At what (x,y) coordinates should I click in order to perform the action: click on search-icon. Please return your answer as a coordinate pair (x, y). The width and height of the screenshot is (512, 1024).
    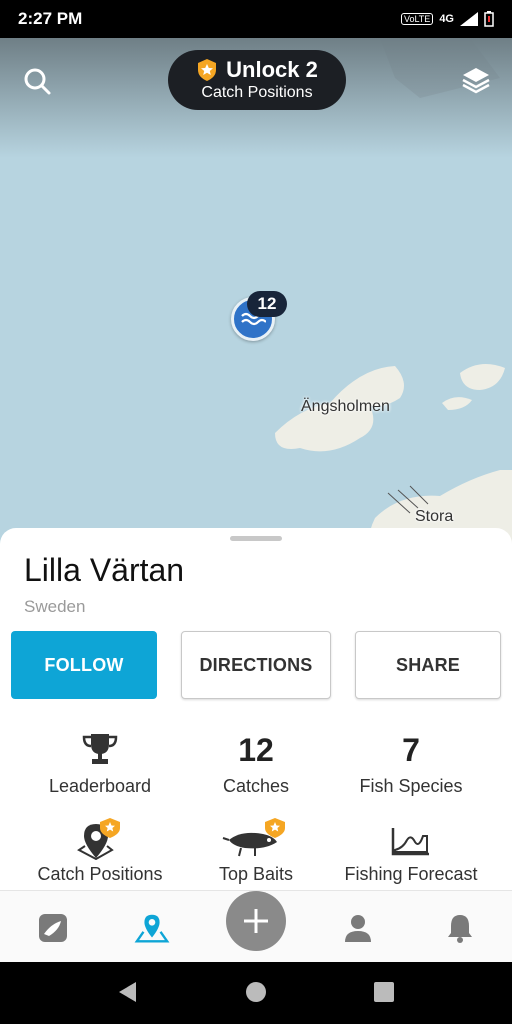
    Looking at the image, I should click on (37, 81).